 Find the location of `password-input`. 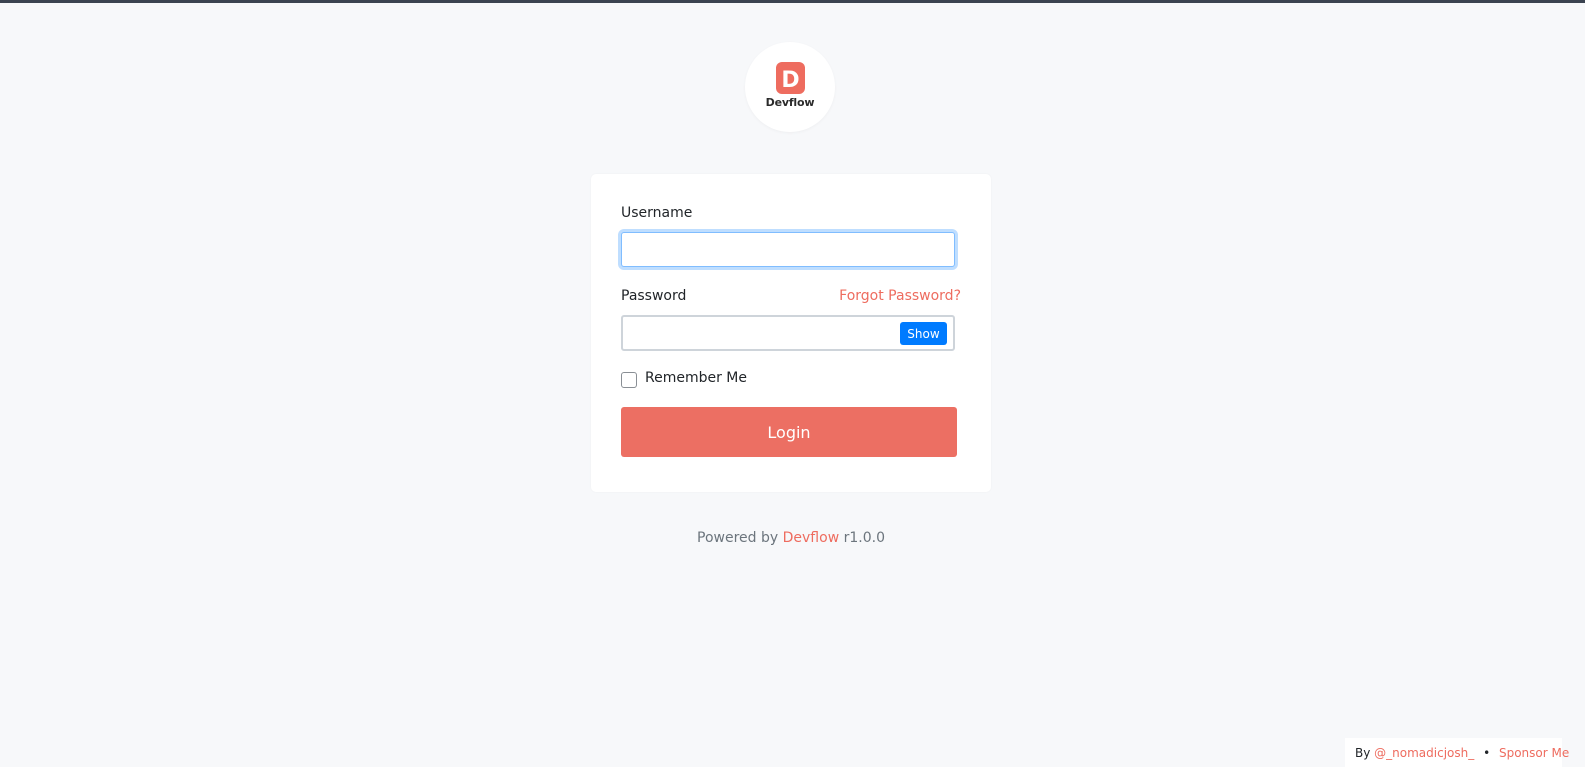

password-input is located at coordinates (768, 333).